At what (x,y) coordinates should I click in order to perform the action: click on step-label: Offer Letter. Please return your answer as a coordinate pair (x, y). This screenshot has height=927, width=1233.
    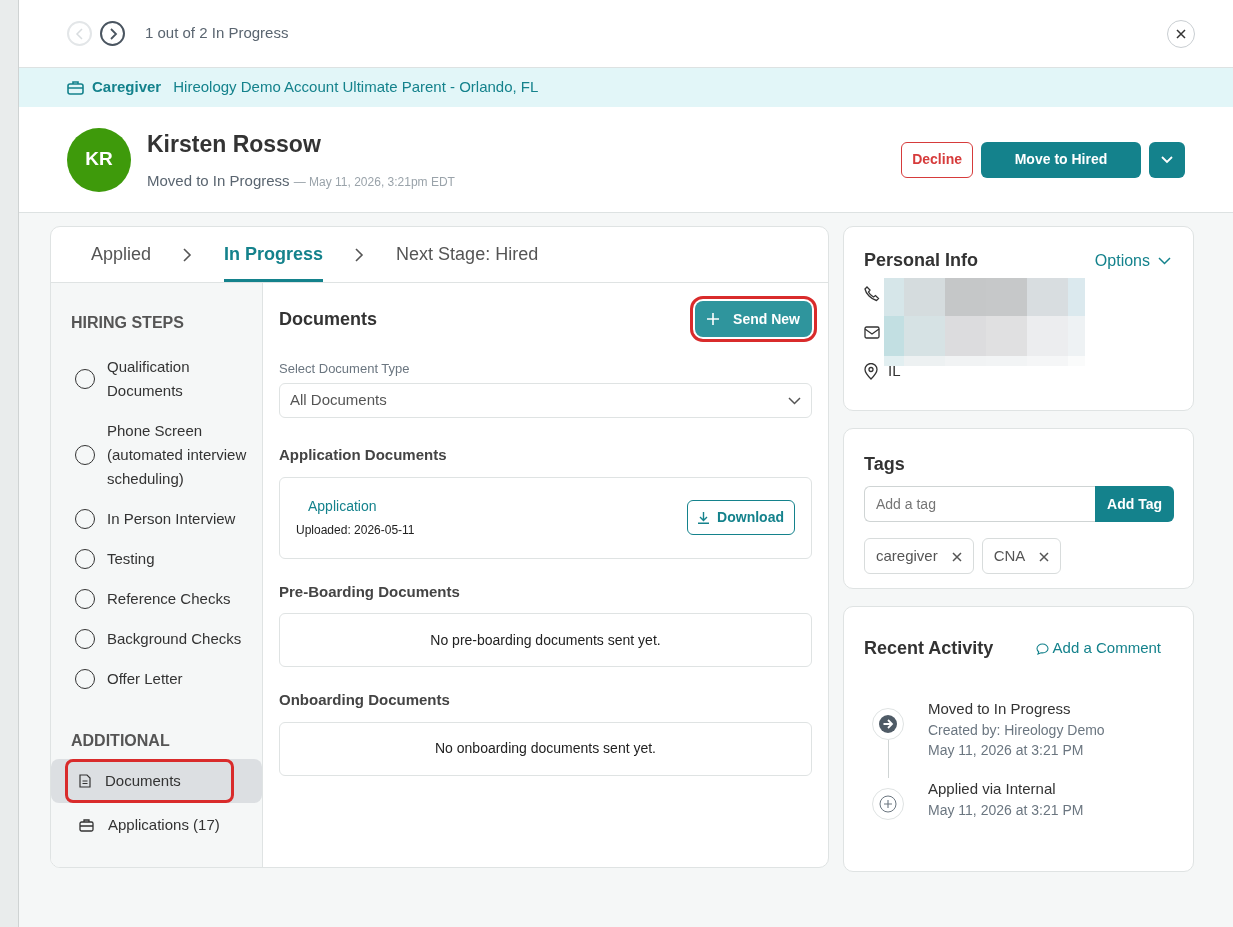
    Looking at the image, I should click on (145, 679).